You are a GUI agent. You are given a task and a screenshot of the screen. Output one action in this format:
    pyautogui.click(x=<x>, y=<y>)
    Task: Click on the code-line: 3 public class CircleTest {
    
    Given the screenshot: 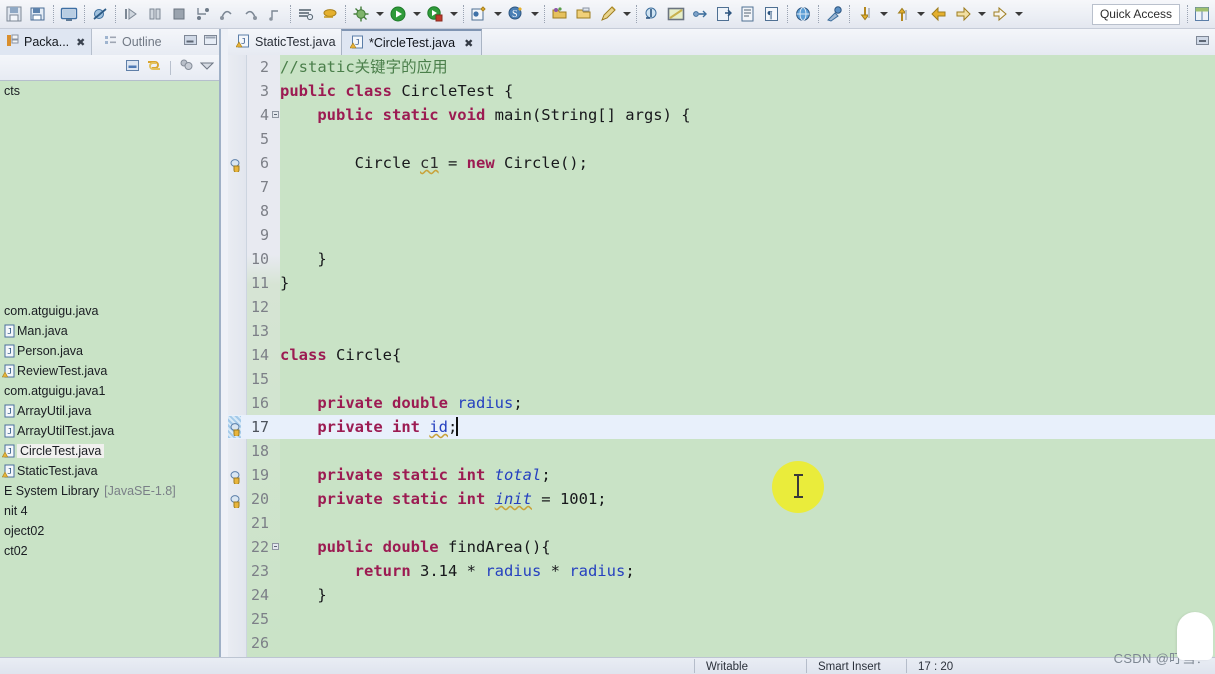 What is the action you would take?
    pyautogui.click(x=721, y=91)
    